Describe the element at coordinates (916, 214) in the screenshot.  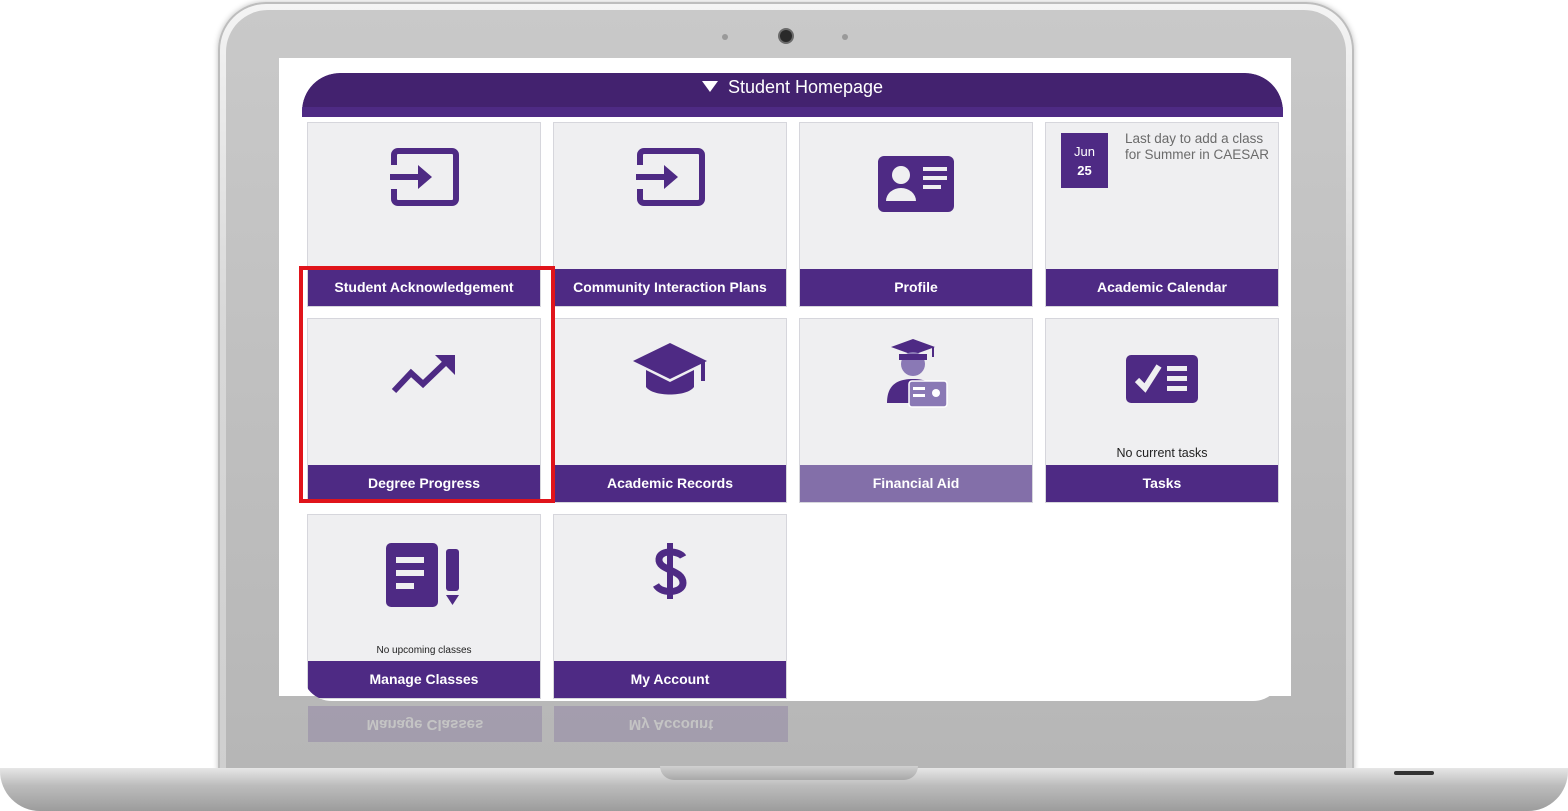
I see `tile-profile: Profile` at that location.